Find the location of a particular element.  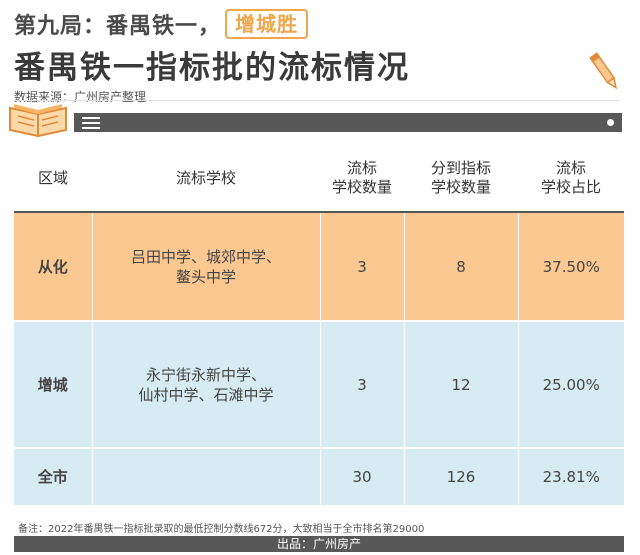

region-cell: 增城 is located at coordinates (53, 385).